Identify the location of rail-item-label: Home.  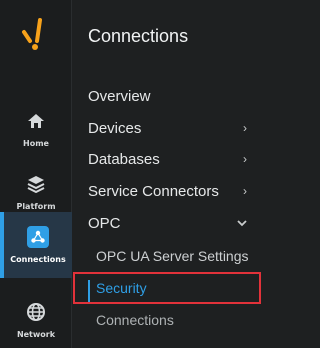
(36, 143).